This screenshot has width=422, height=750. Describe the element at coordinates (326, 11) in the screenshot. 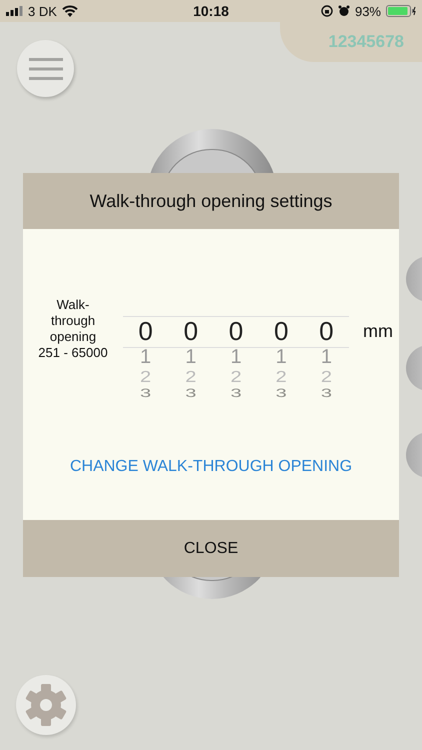

I see `rotation-lock-icon` at that location.